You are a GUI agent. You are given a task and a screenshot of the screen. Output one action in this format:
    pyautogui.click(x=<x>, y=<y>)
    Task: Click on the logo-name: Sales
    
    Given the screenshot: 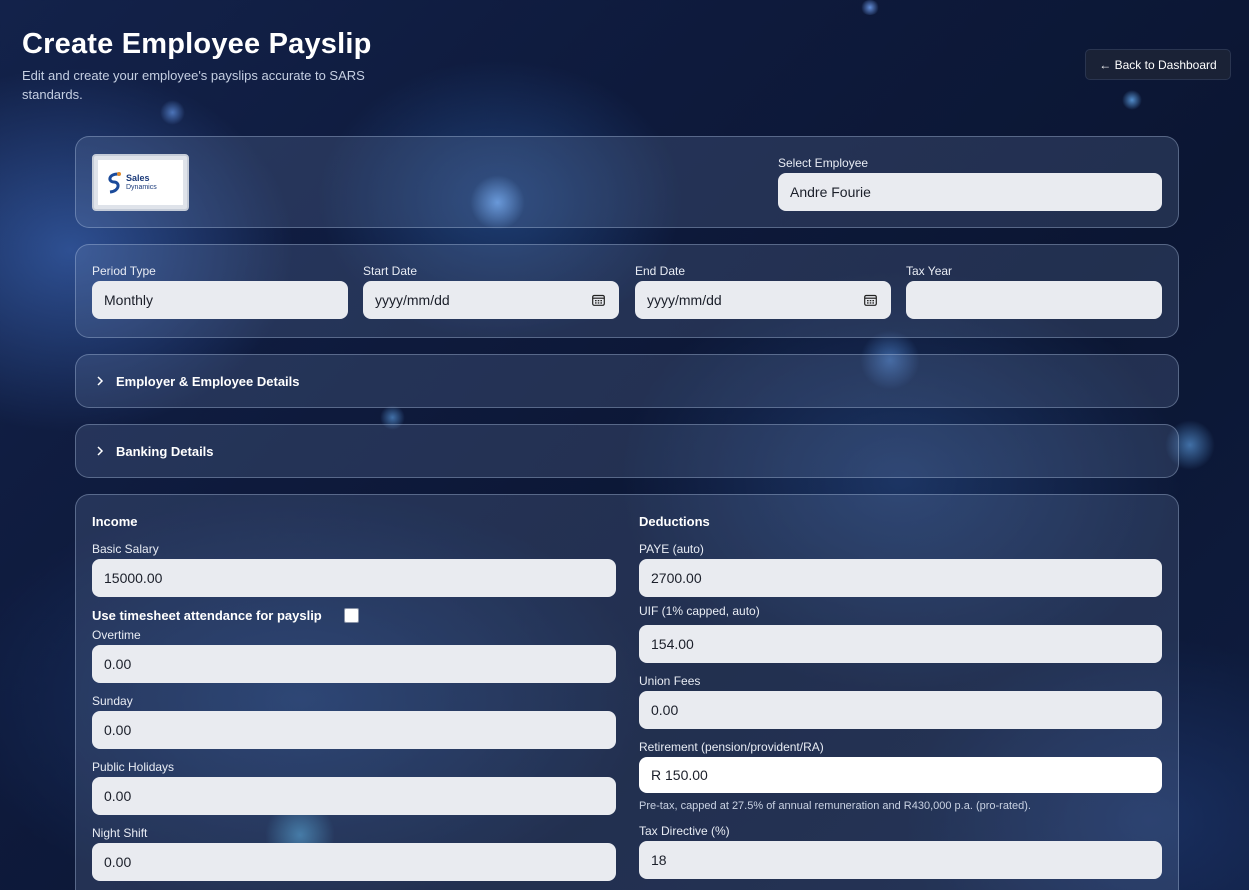 What is the action you would take?
    pyautogui.click(x=138, y=177)
    